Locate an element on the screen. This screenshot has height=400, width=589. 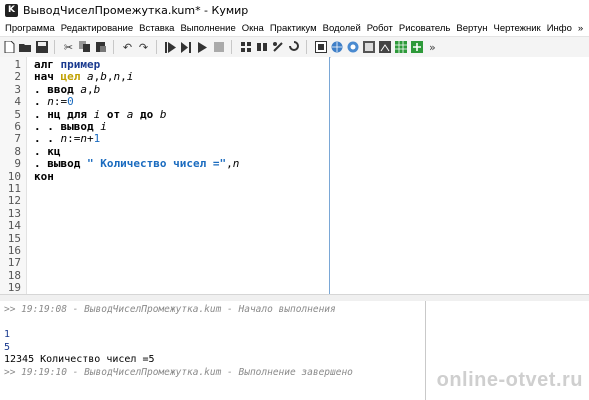
stop-icon is located at coordinates (218, 47).